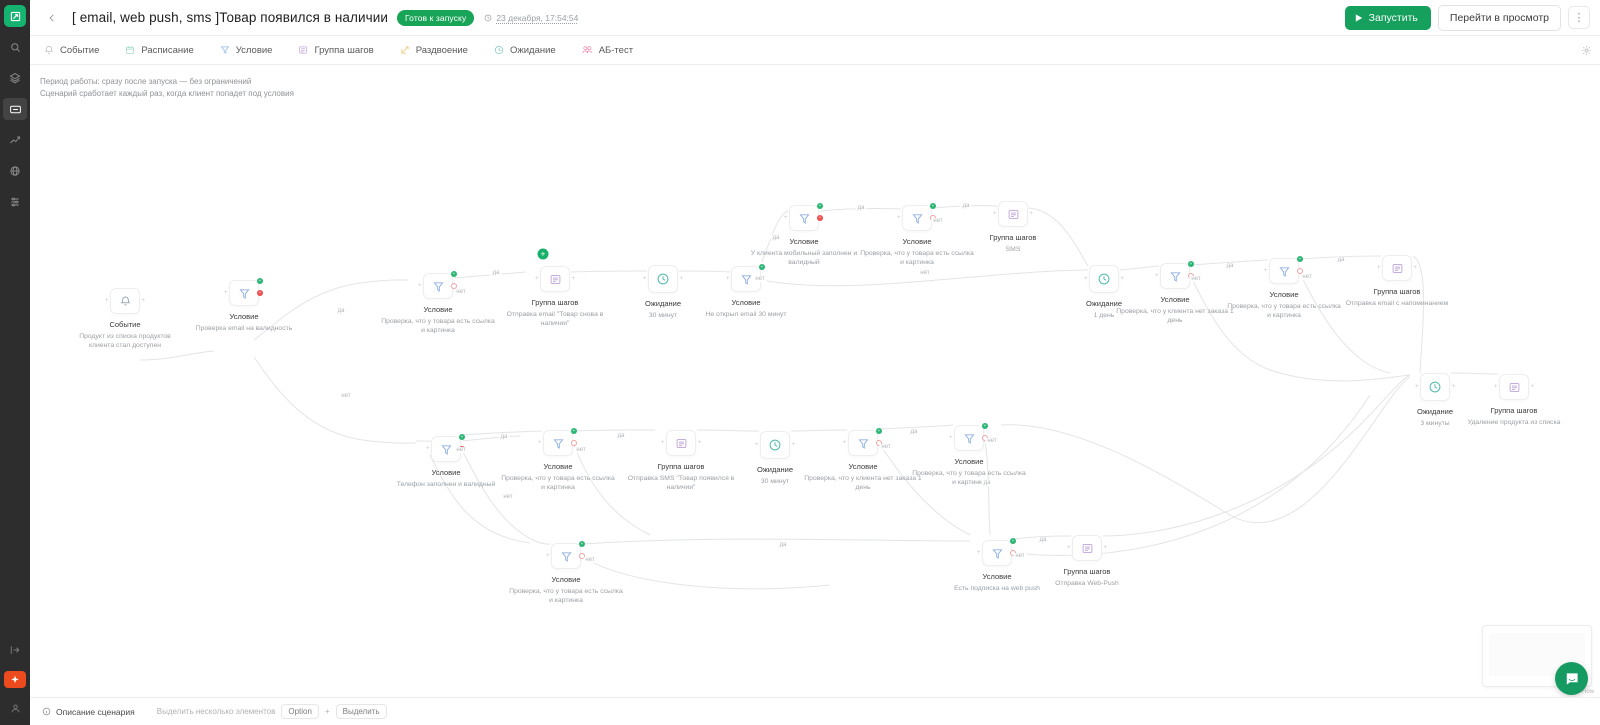 This screenshot has height=725, width=1600. I want to click on scenario-description-button: Описание сценария, so click(88, 712).